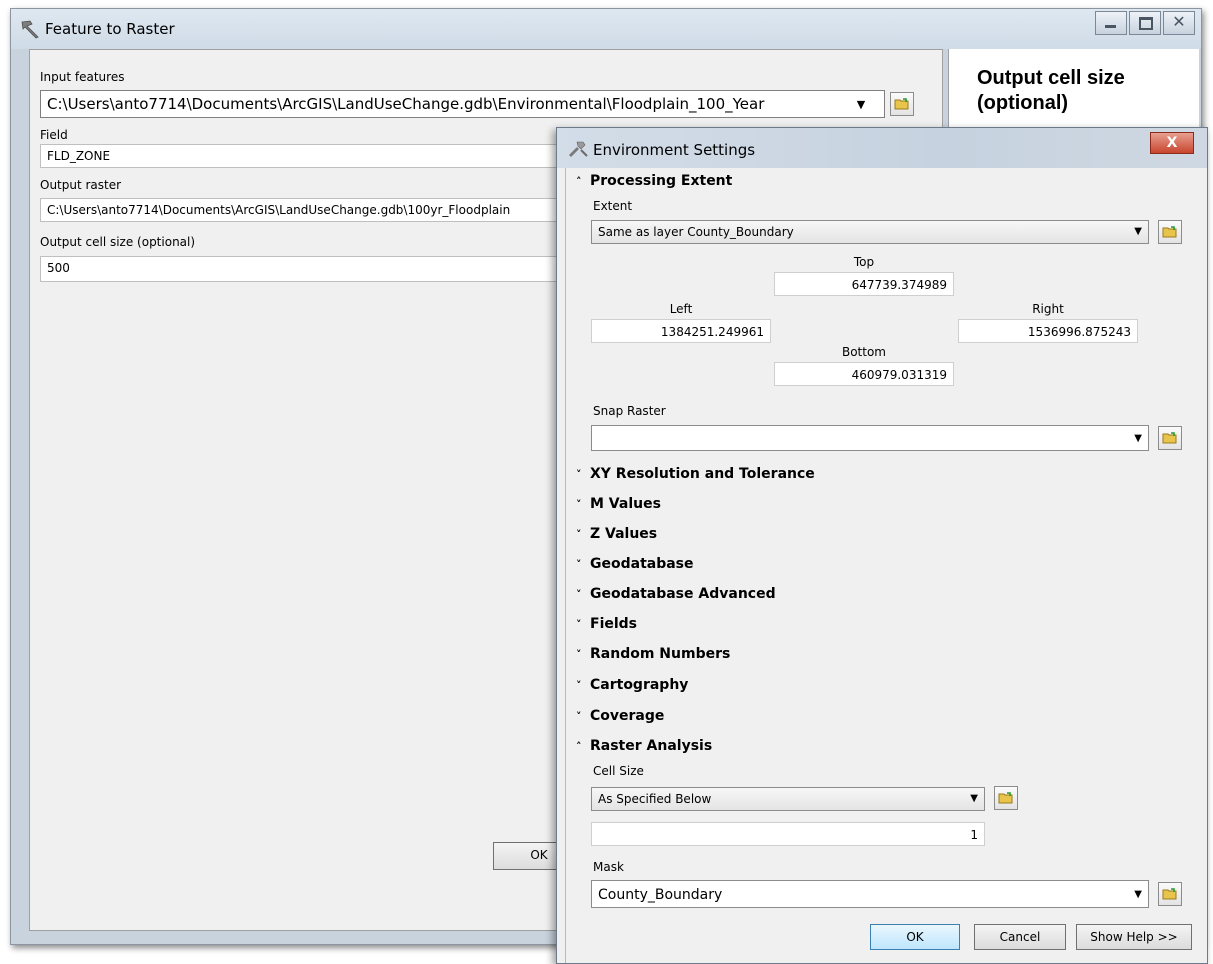 Image resolution: width=1213 pixels, height=964 pixels. What do you see at coordinates (624, 534) in the screenshot?
I see `section-label: Z Values` at bounding box center [624, 534].